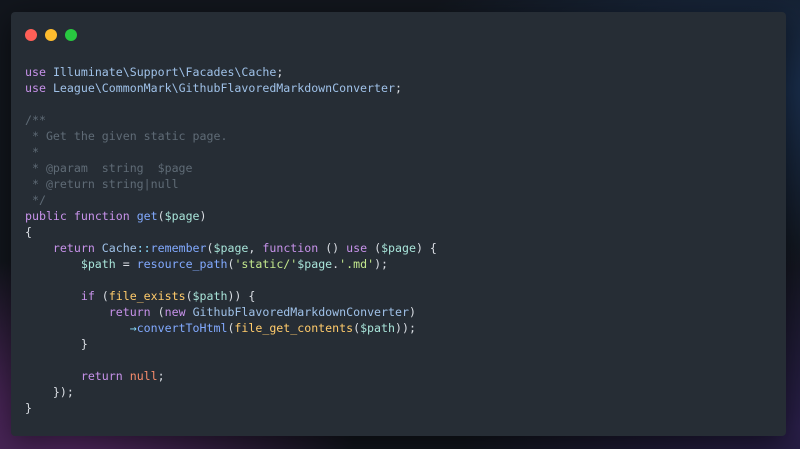 Image resolution: width=800 pixels, height=449 pixels. What do you see at coordinates (294, 328) in the screenshot?
I see `code-token-builtin-function: file_get_contents` at bounding box center [294, 328].